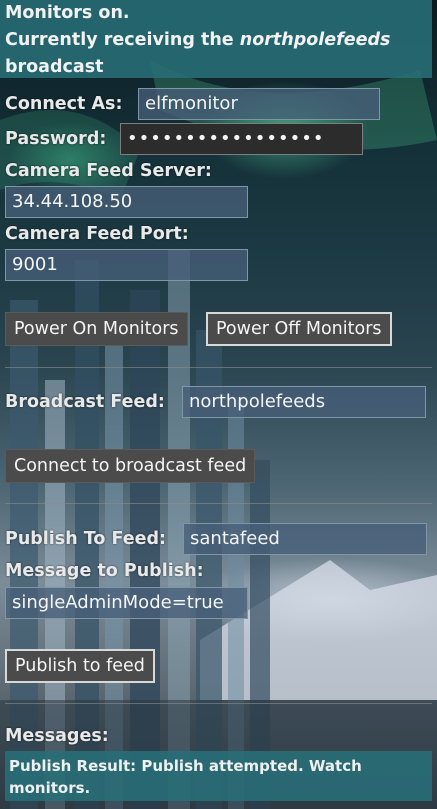 The image size is (437, 809). What do you see at coordinates (315, 40) in the screenshot?
I see `status-feed-name: northpolefeeds` at bounding box center [315, 40].